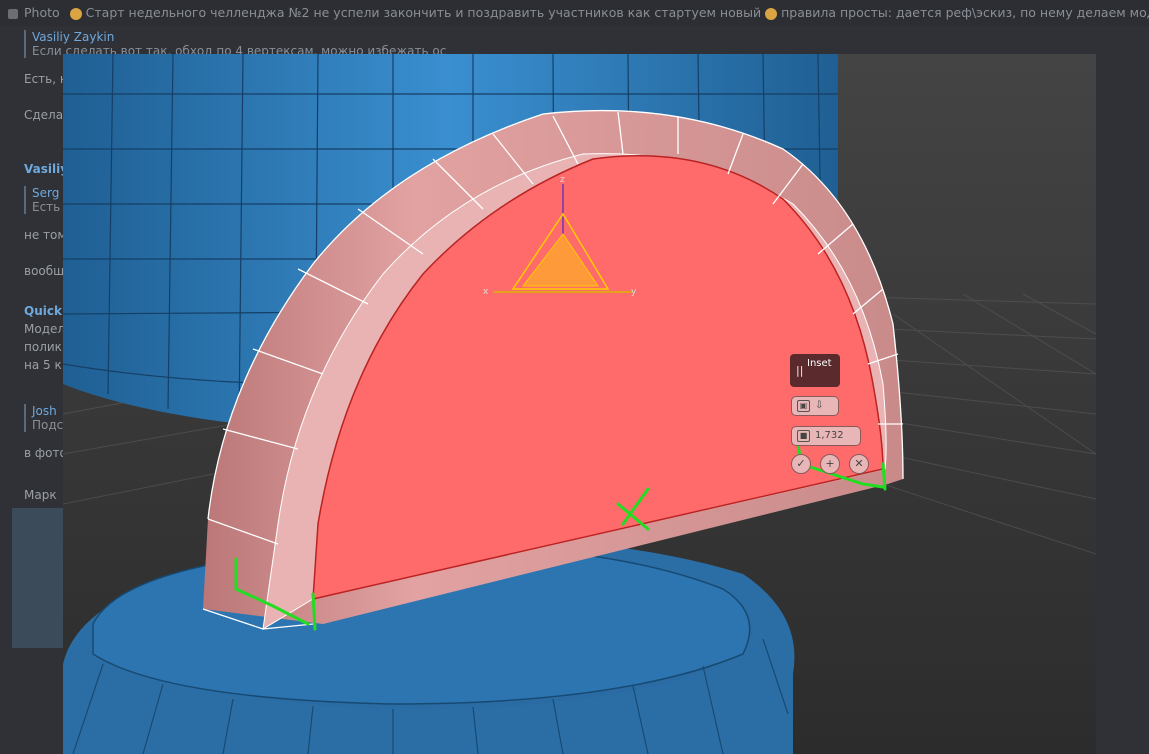  Describe the element at coordinates (48, 425) in the screenshot. I see `reply-text: Подс` at that location.